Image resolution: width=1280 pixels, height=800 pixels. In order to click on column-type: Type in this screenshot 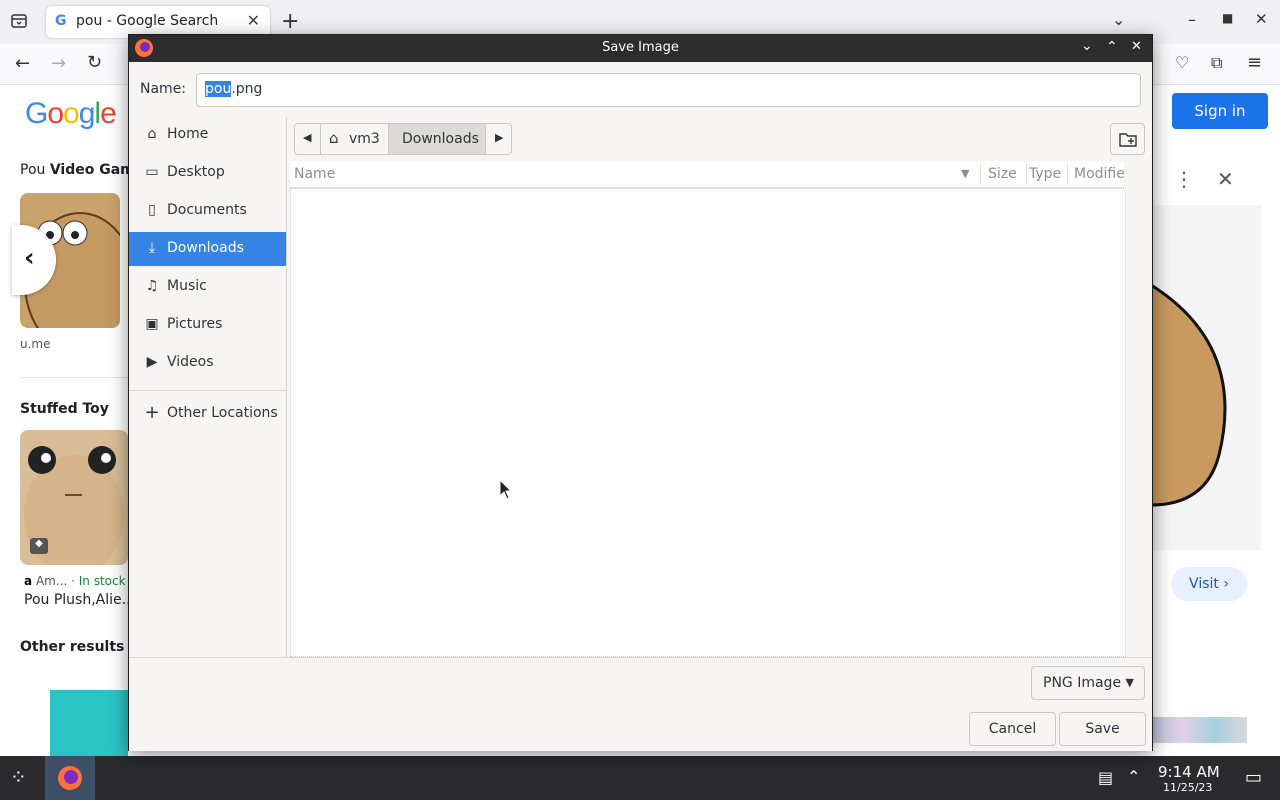, I will do `click(1045, 174)`.